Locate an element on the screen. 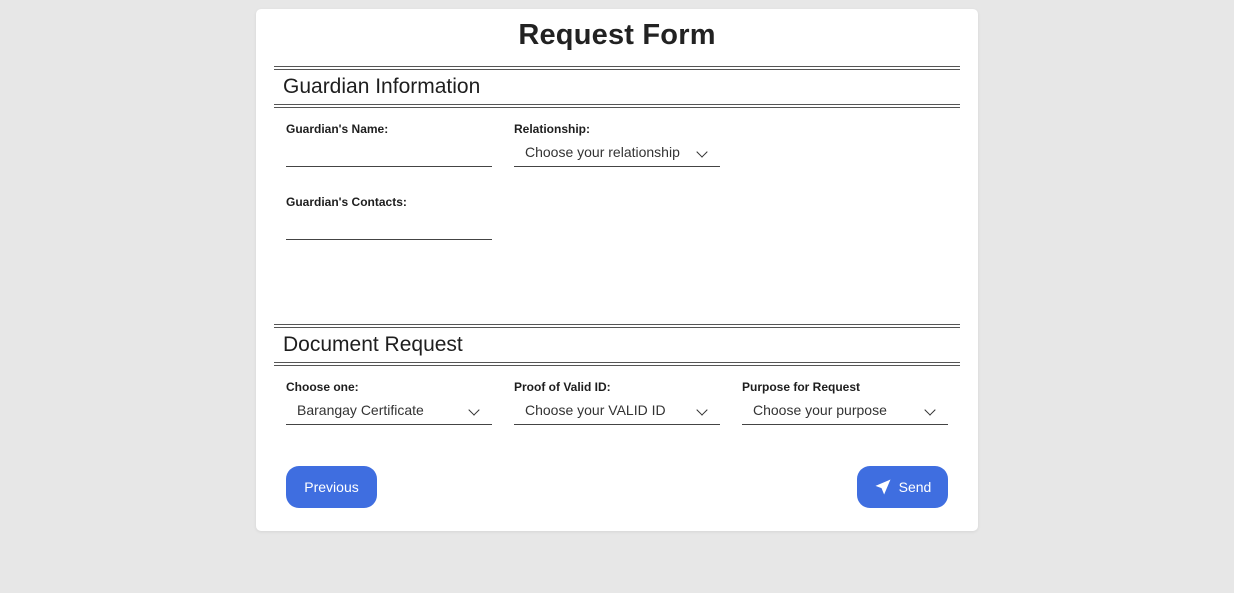 Image resolution: width=1234 pixels, height=593 pixels. guardian-contacts-input is located at coordinates (389, 228).